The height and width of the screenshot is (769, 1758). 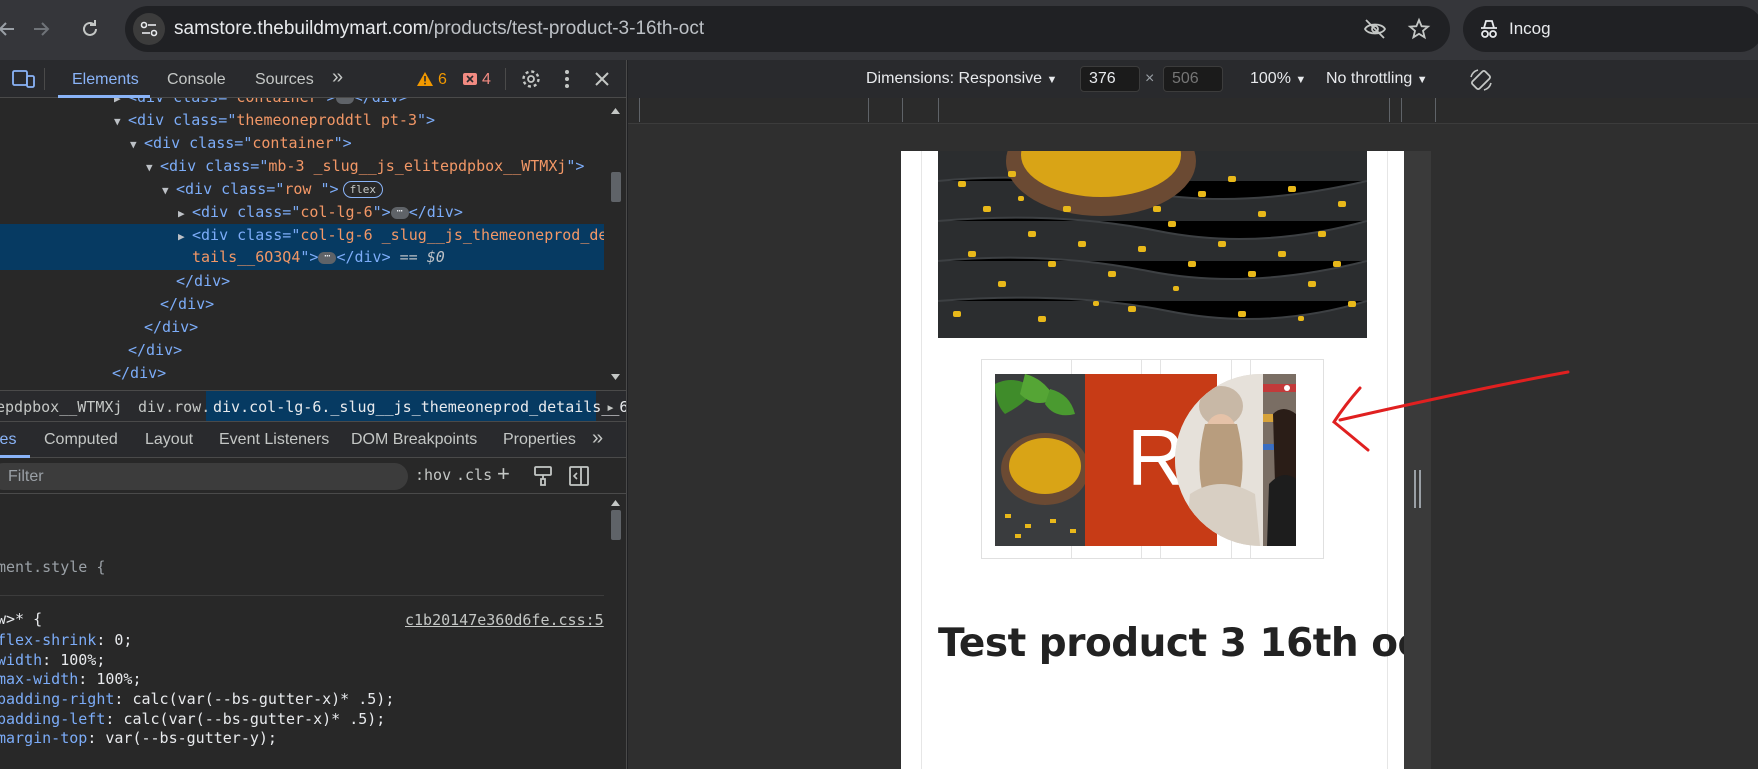 What do you see at coordinates (615, 244) in the screenshot?
I see `dom-scrollbar` at bounding box center [615, 244].